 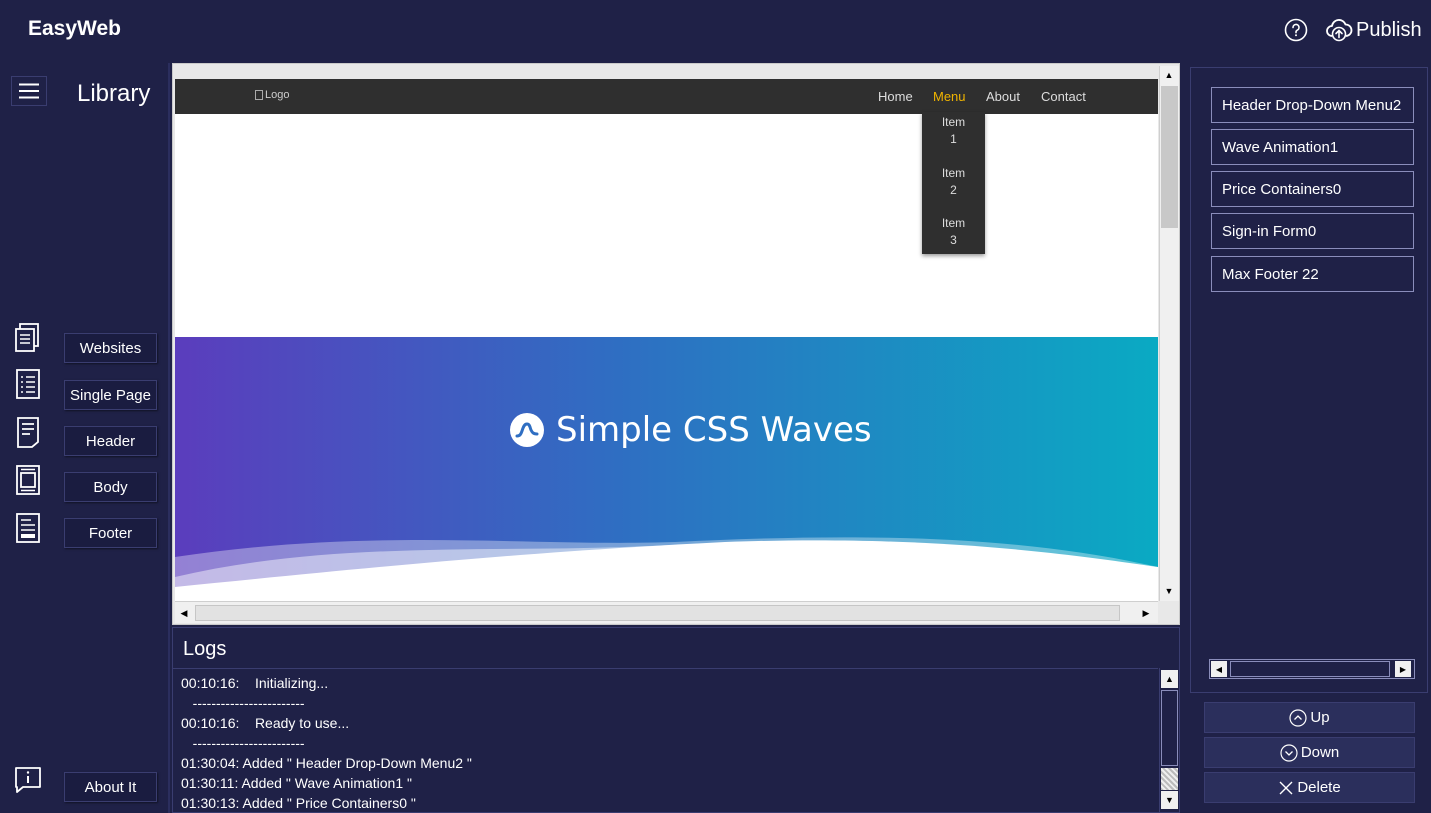 What do you see at coordinates (953, 131) in the screenshot?
I see `dropdown-item-1: Item 1` at bounding box center [953, 131].